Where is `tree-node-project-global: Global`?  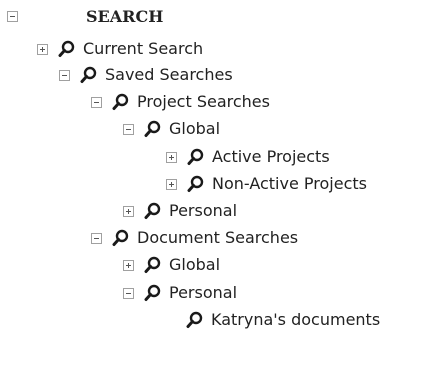 tree-node-project-global: Global is located at coordinates (171, 129).